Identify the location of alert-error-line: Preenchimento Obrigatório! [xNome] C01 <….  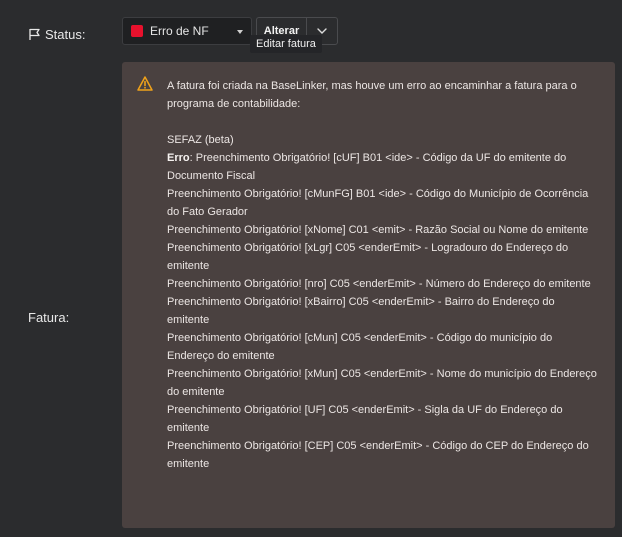
(378, 230).